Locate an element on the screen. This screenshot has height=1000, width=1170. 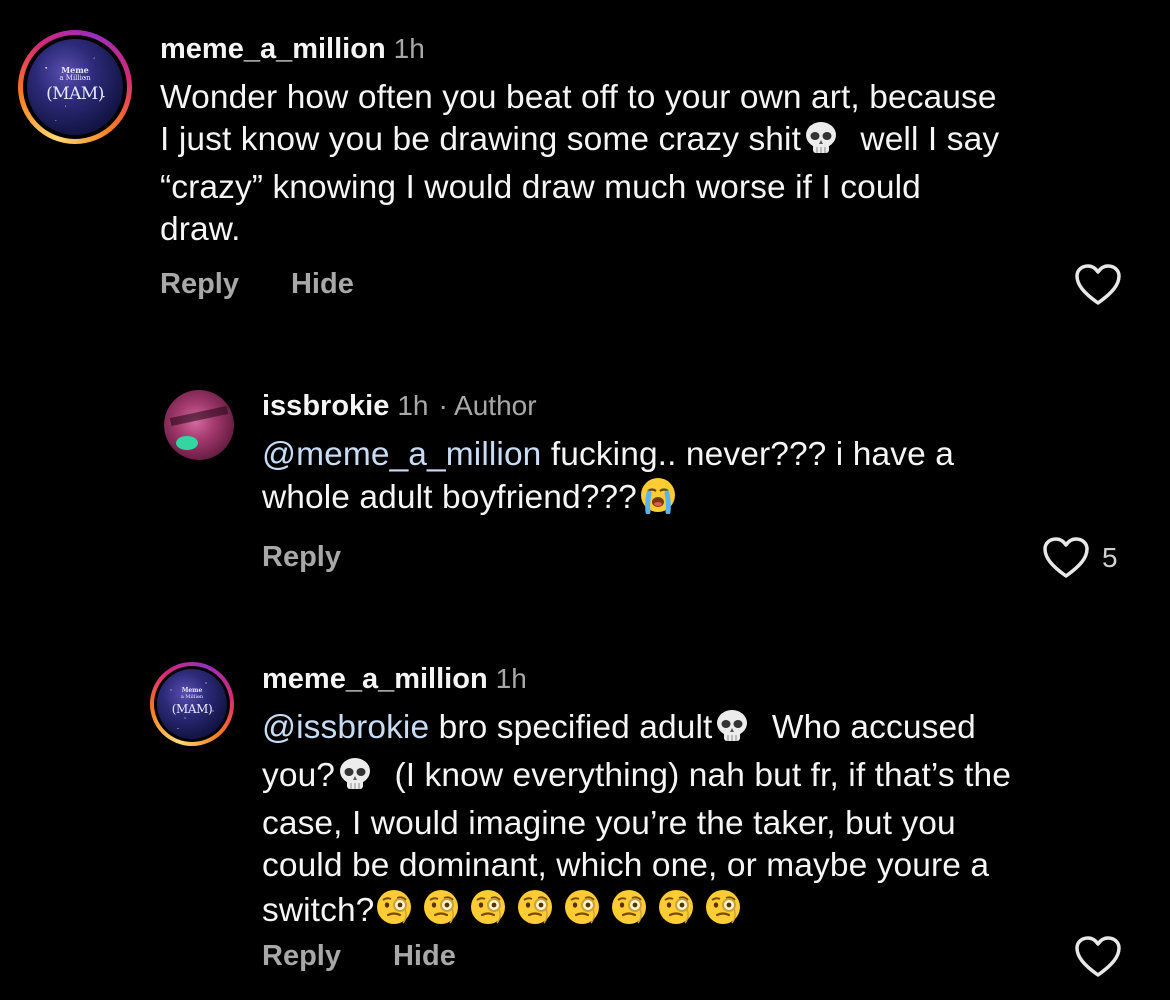
comment-username: issbrokie 1h · Author is located at coordinates (399, 406).